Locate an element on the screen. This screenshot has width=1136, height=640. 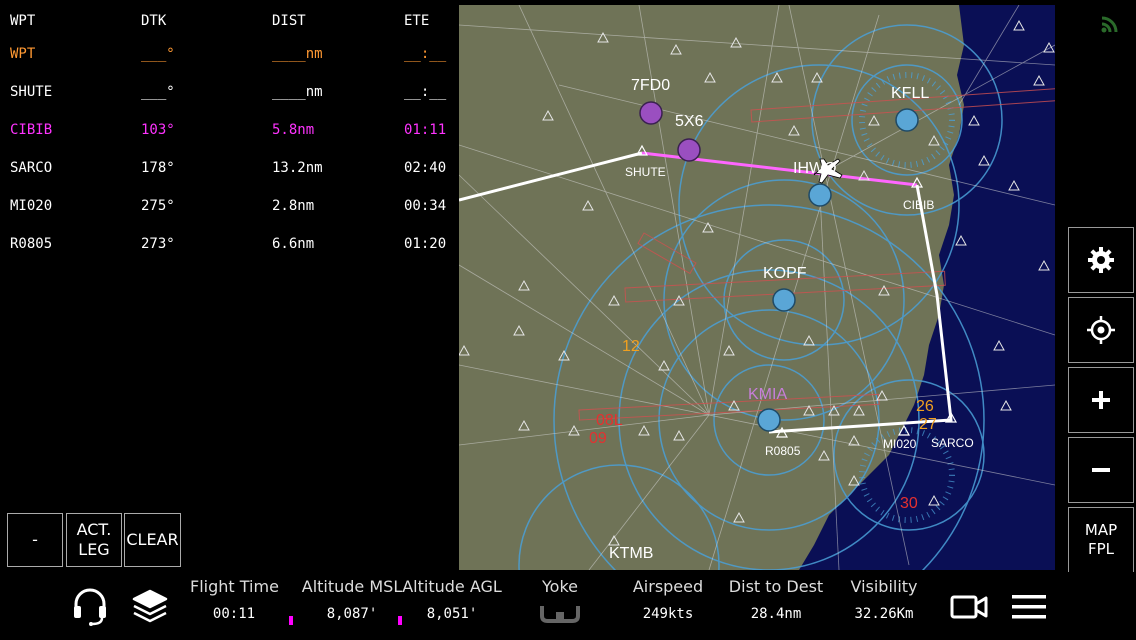
flight-route is located at coordinates (551, 176).